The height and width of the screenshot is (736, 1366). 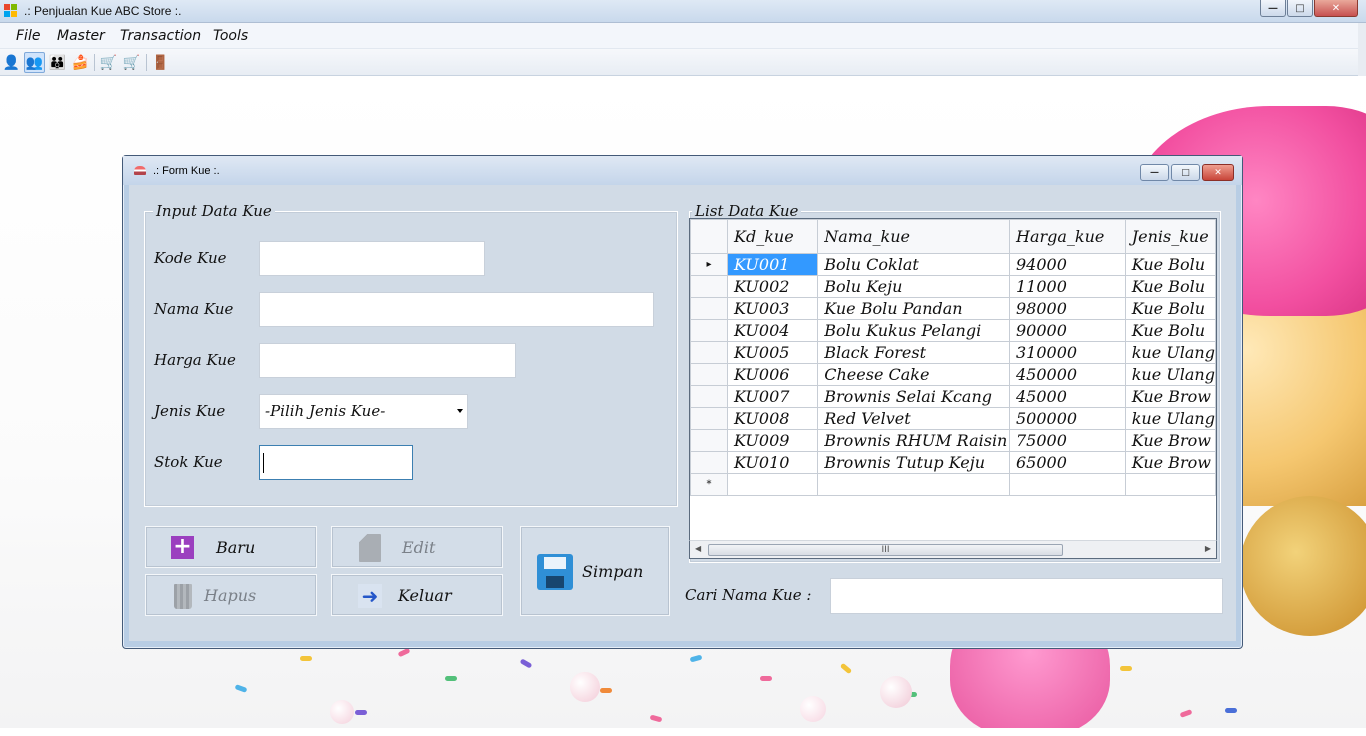 What do you see at coordinates (460, 411) in the screenshot?
I see `chevron-down-icon` at bounding box center [460, 411].